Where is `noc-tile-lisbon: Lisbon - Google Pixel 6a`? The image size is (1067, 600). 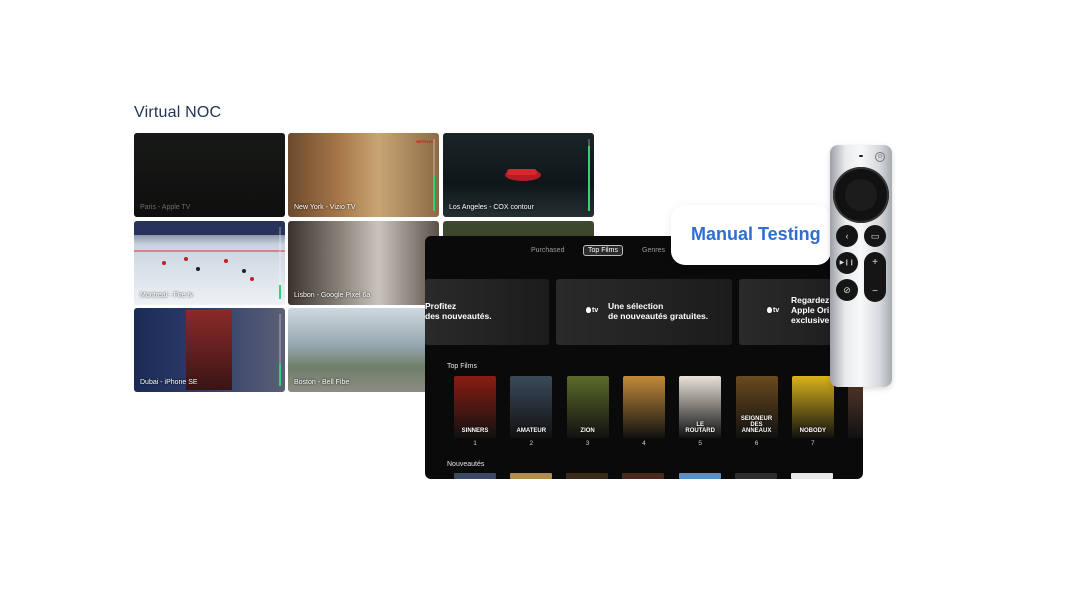
noc-tile-lisbon: Lisbon - Google Pixel 6a is located at coordinates (363, 263).